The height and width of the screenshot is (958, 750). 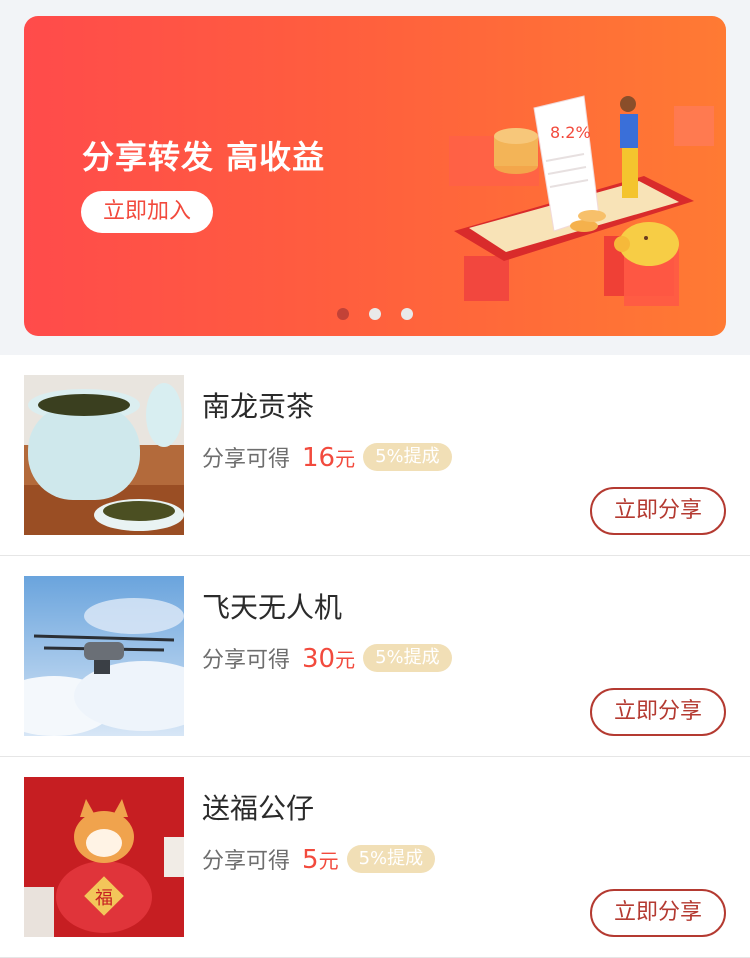 What do you see at coordinates (104, 898) in the screenshot?
I see `svg-text: 福` at bounding box center [104, 898].